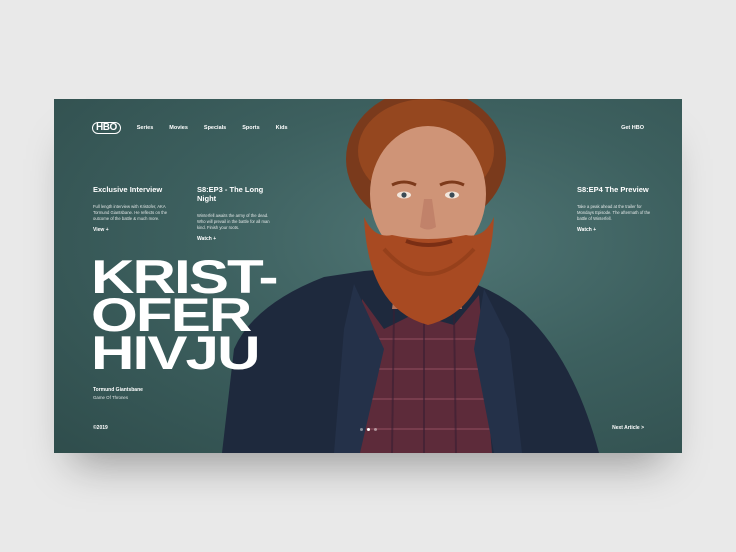 The image size is (736, 552). I want to click on copyright: ©2019, so click(100, 428).